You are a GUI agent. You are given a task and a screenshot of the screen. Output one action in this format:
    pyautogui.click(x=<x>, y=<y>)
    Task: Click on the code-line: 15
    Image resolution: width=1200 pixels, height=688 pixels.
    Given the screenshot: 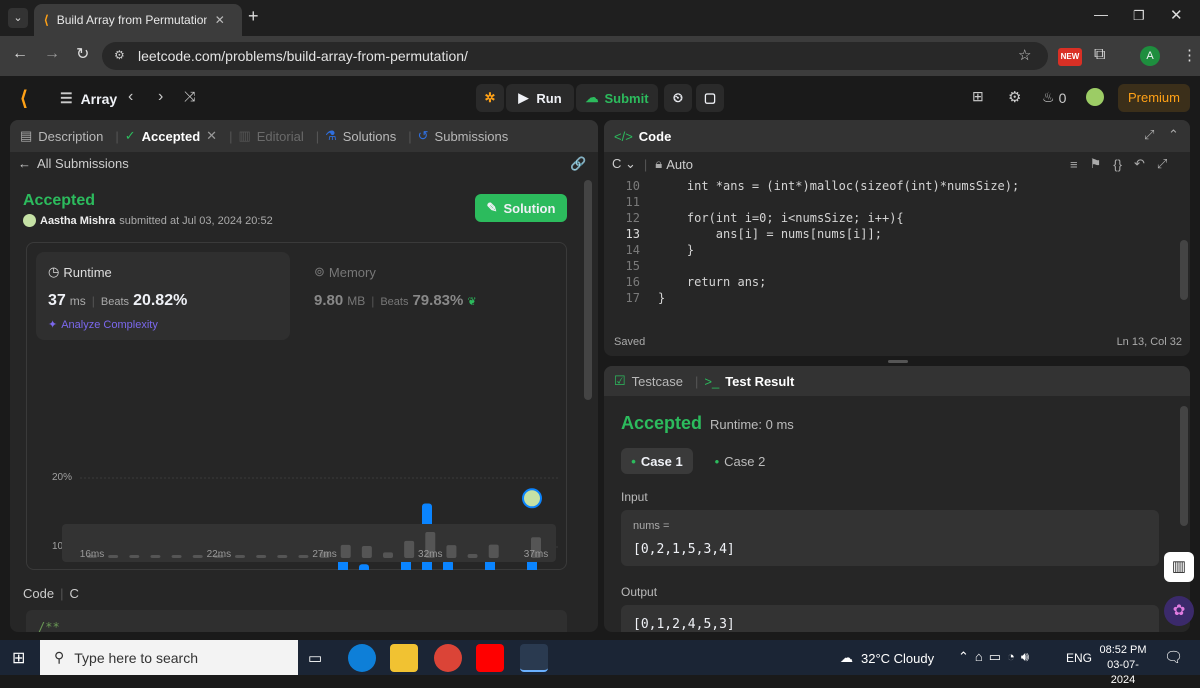 What is the action you would take?
    pyautogui.click(x=892, y=266)
    